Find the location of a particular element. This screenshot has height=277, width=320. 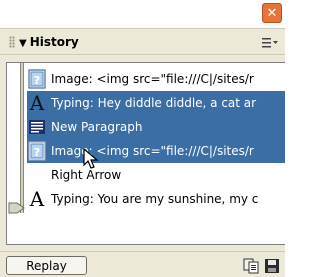

close-icon: ✕ is located at coordinates (272, 13).